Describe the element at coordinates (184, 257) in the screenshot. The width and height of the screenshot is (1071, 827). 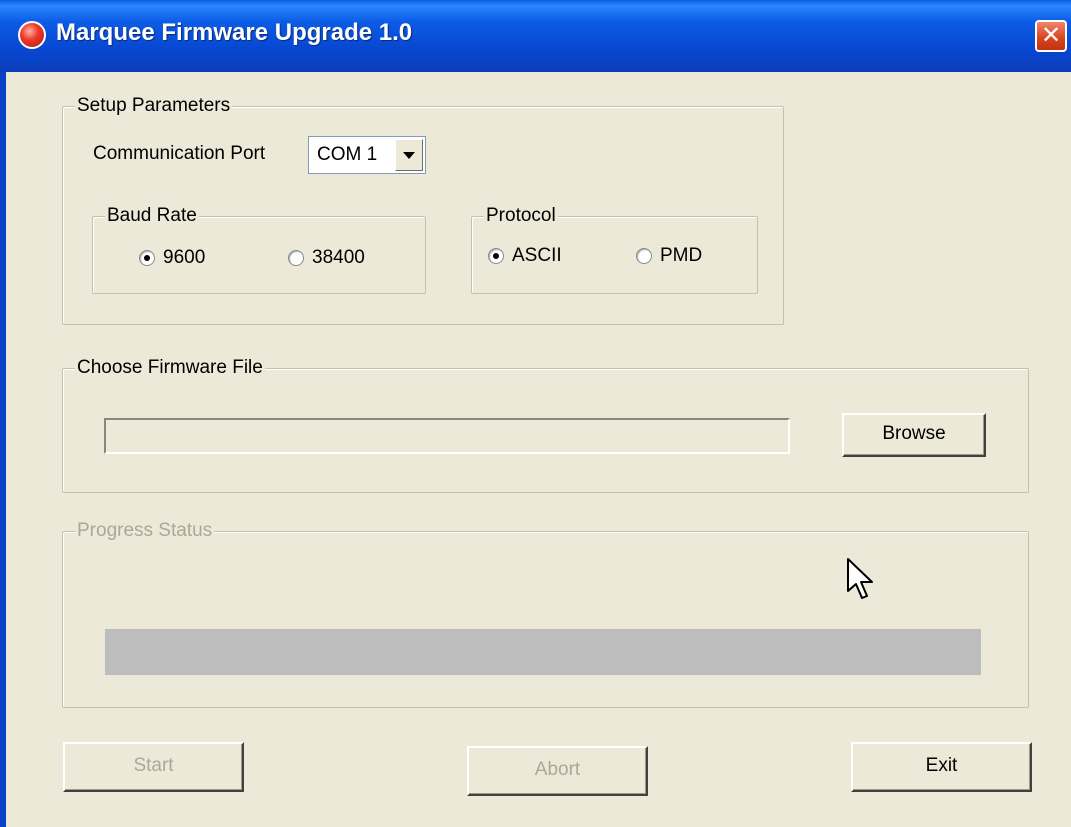
I see `baud-radio-label: 9600` at that location.